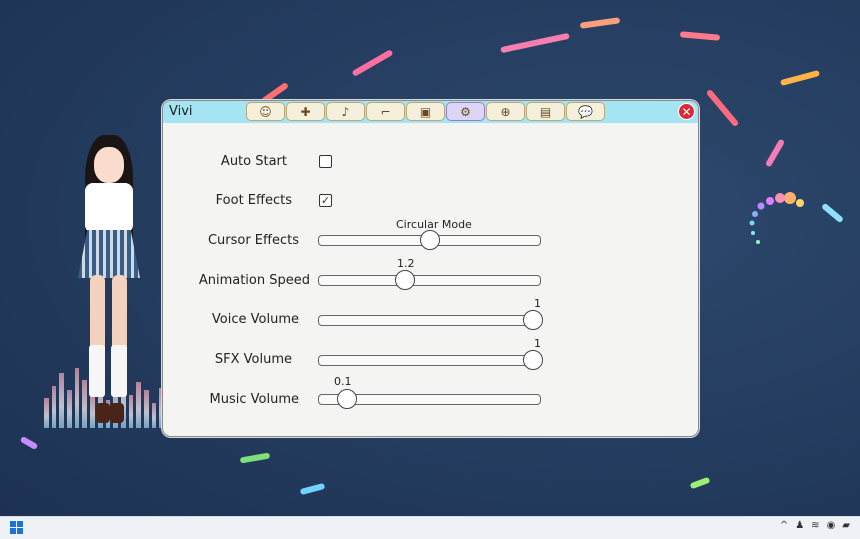 This screenshot has height=539, width=860. I want to click on cursor-effects-slider-thumb, so click(429, 240).